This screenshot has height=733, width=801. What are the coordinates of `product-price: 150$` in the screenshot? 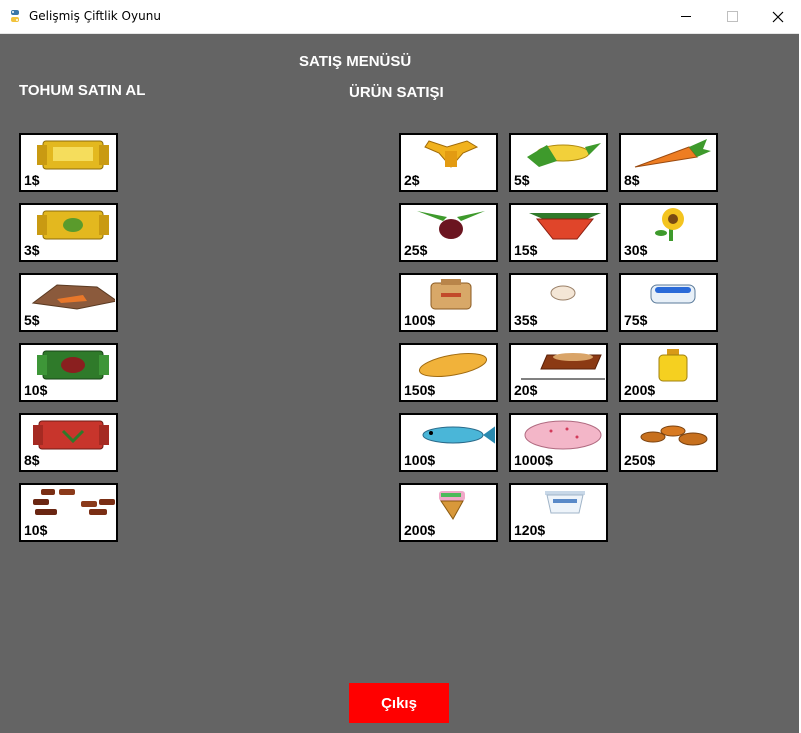 It's located at (420, 390).